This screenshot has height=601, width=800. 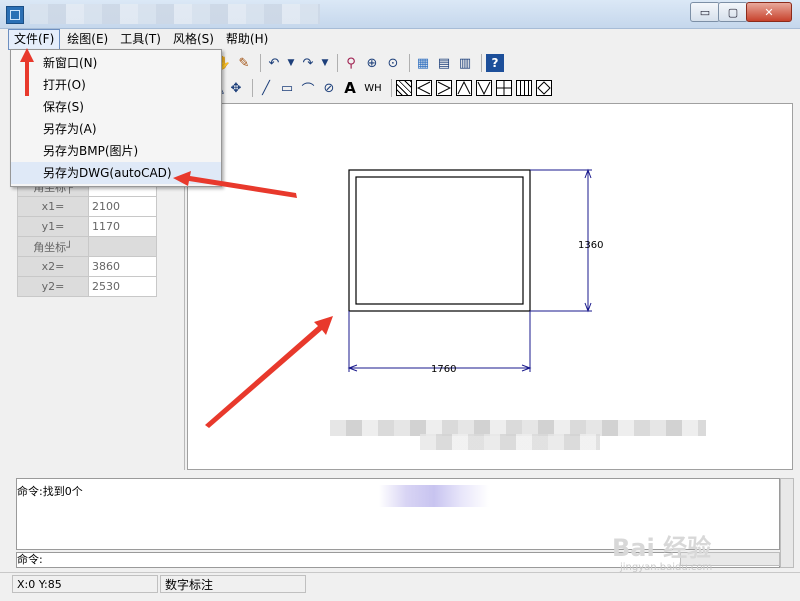 What do you see at coordinates (235, 184) in the screenshot?
I see `arrow-to-dwg-item` at bounding box center [235, 184].